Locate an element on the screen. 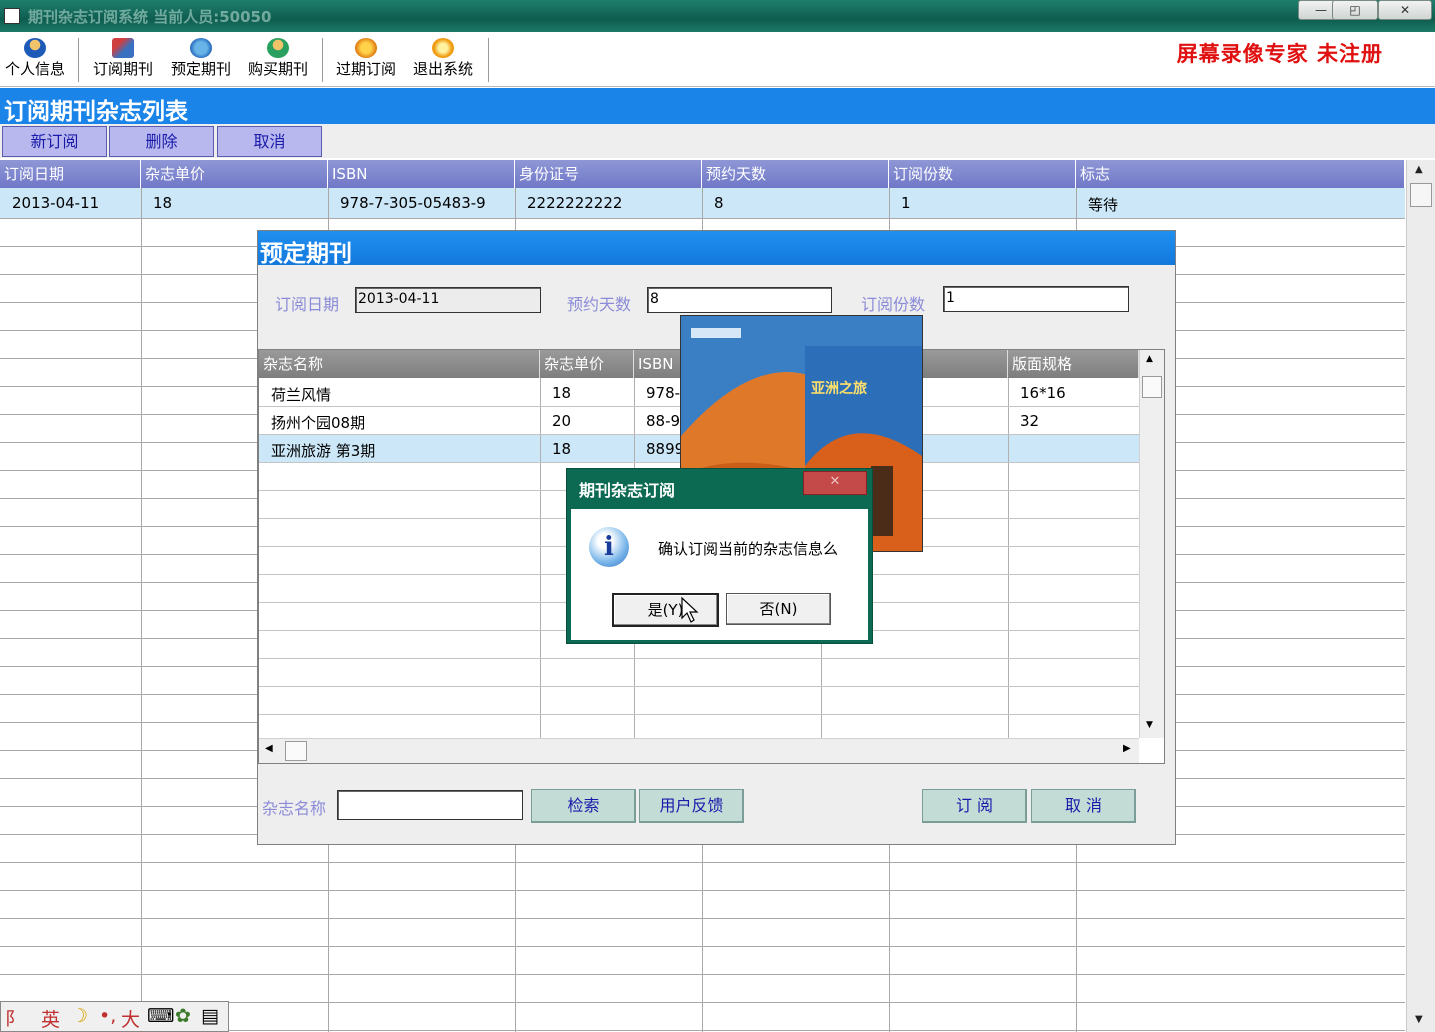 Image resolution: width=1435 pixels, height=1032 pixels. no-button: 否(N) is located at coordinates (778, 609).